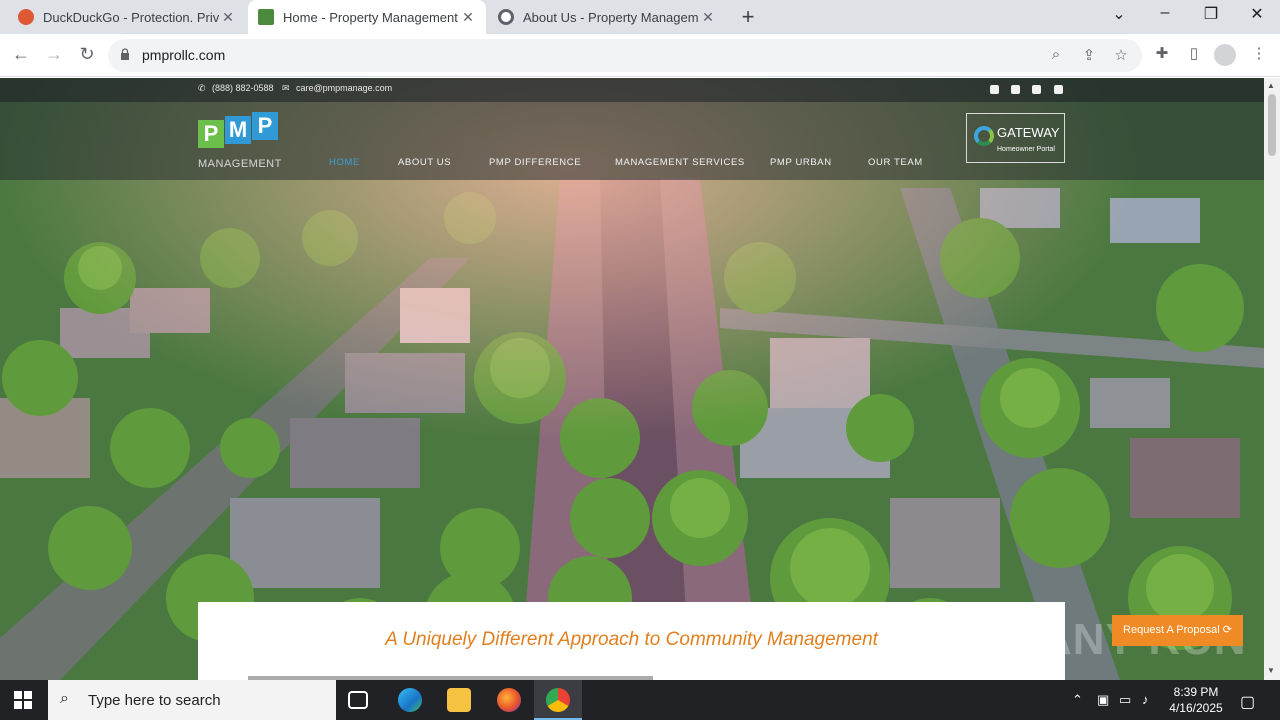 Image resolution: width=1280 pixels, height=720 pixels. Describe the element at coordinates (632, 90) in the screenshot. I see `contact-bar: ✆ (888) 882-0588 ✉ care@pmpmanage.com` at that location.